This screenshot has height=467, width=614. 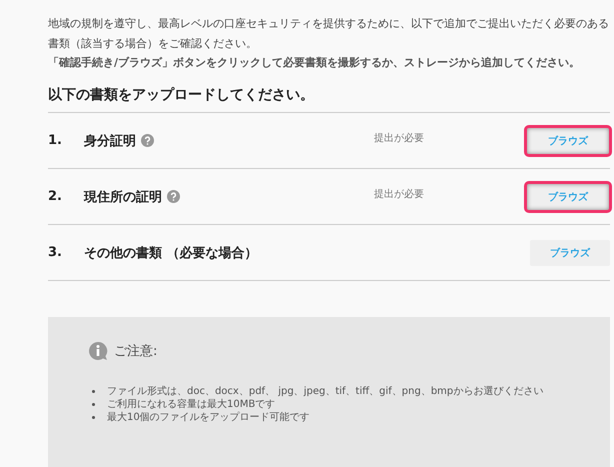 What do you see at coordinates (191, 404) in the screenshot?
I see `notice-item: ご利用になれる容量は最大10MBです` at bounding box center [191, 404].